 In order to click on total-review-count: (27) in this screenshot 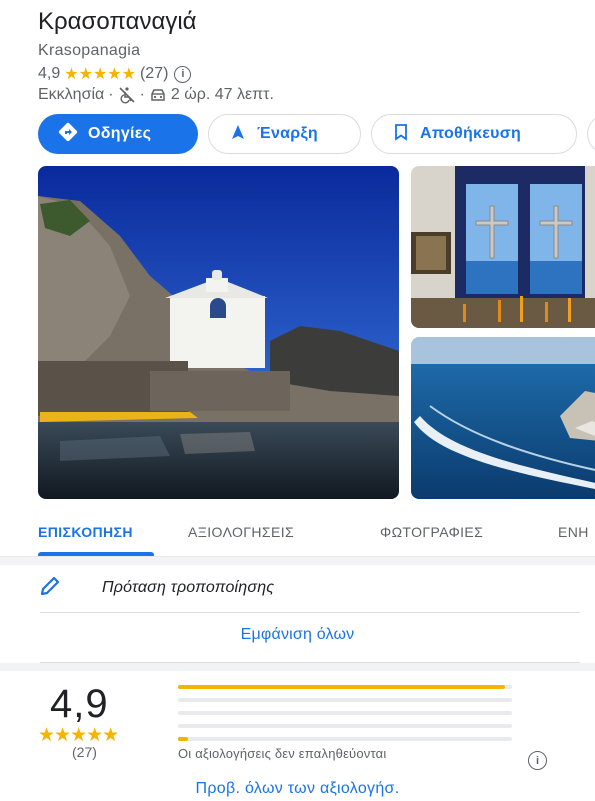, I will do `click(84, 752)`.